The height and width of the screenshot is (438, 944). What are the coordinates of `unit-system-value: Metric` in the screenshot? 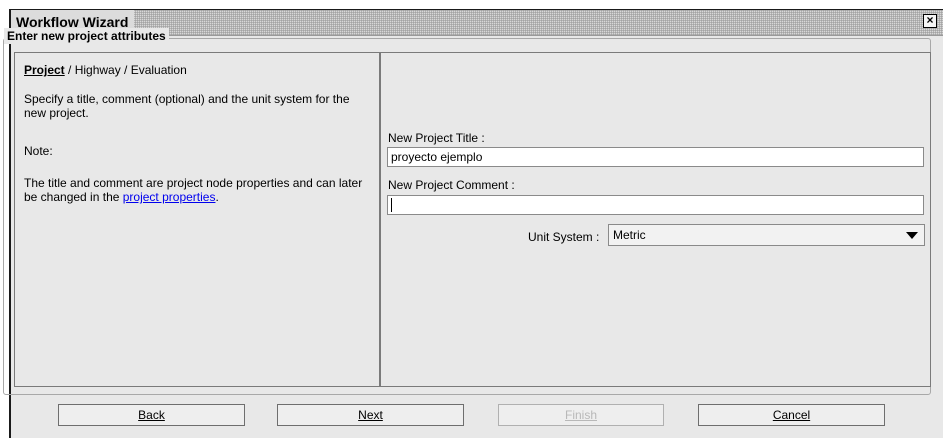 It's located at (629, 235).